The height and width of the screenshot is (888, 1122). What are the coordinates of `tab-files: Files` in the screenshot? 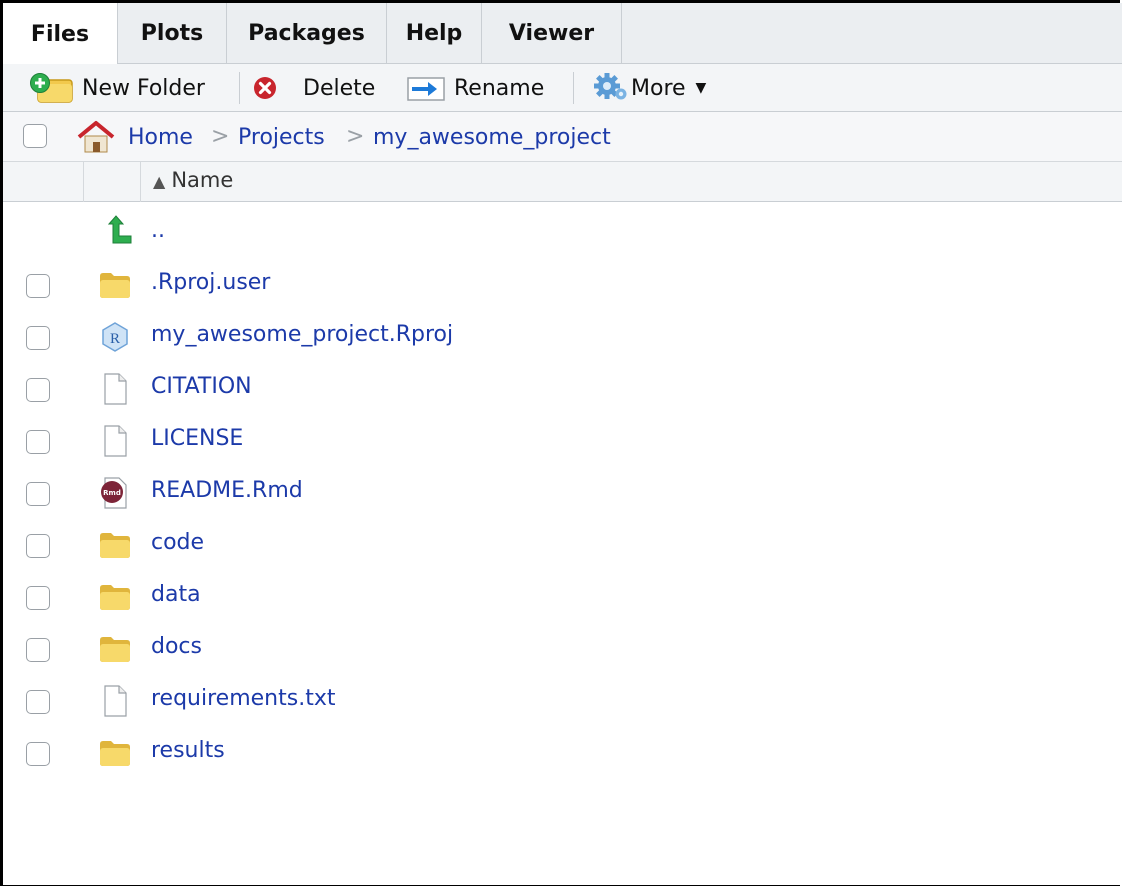 It's located at (60, 34).